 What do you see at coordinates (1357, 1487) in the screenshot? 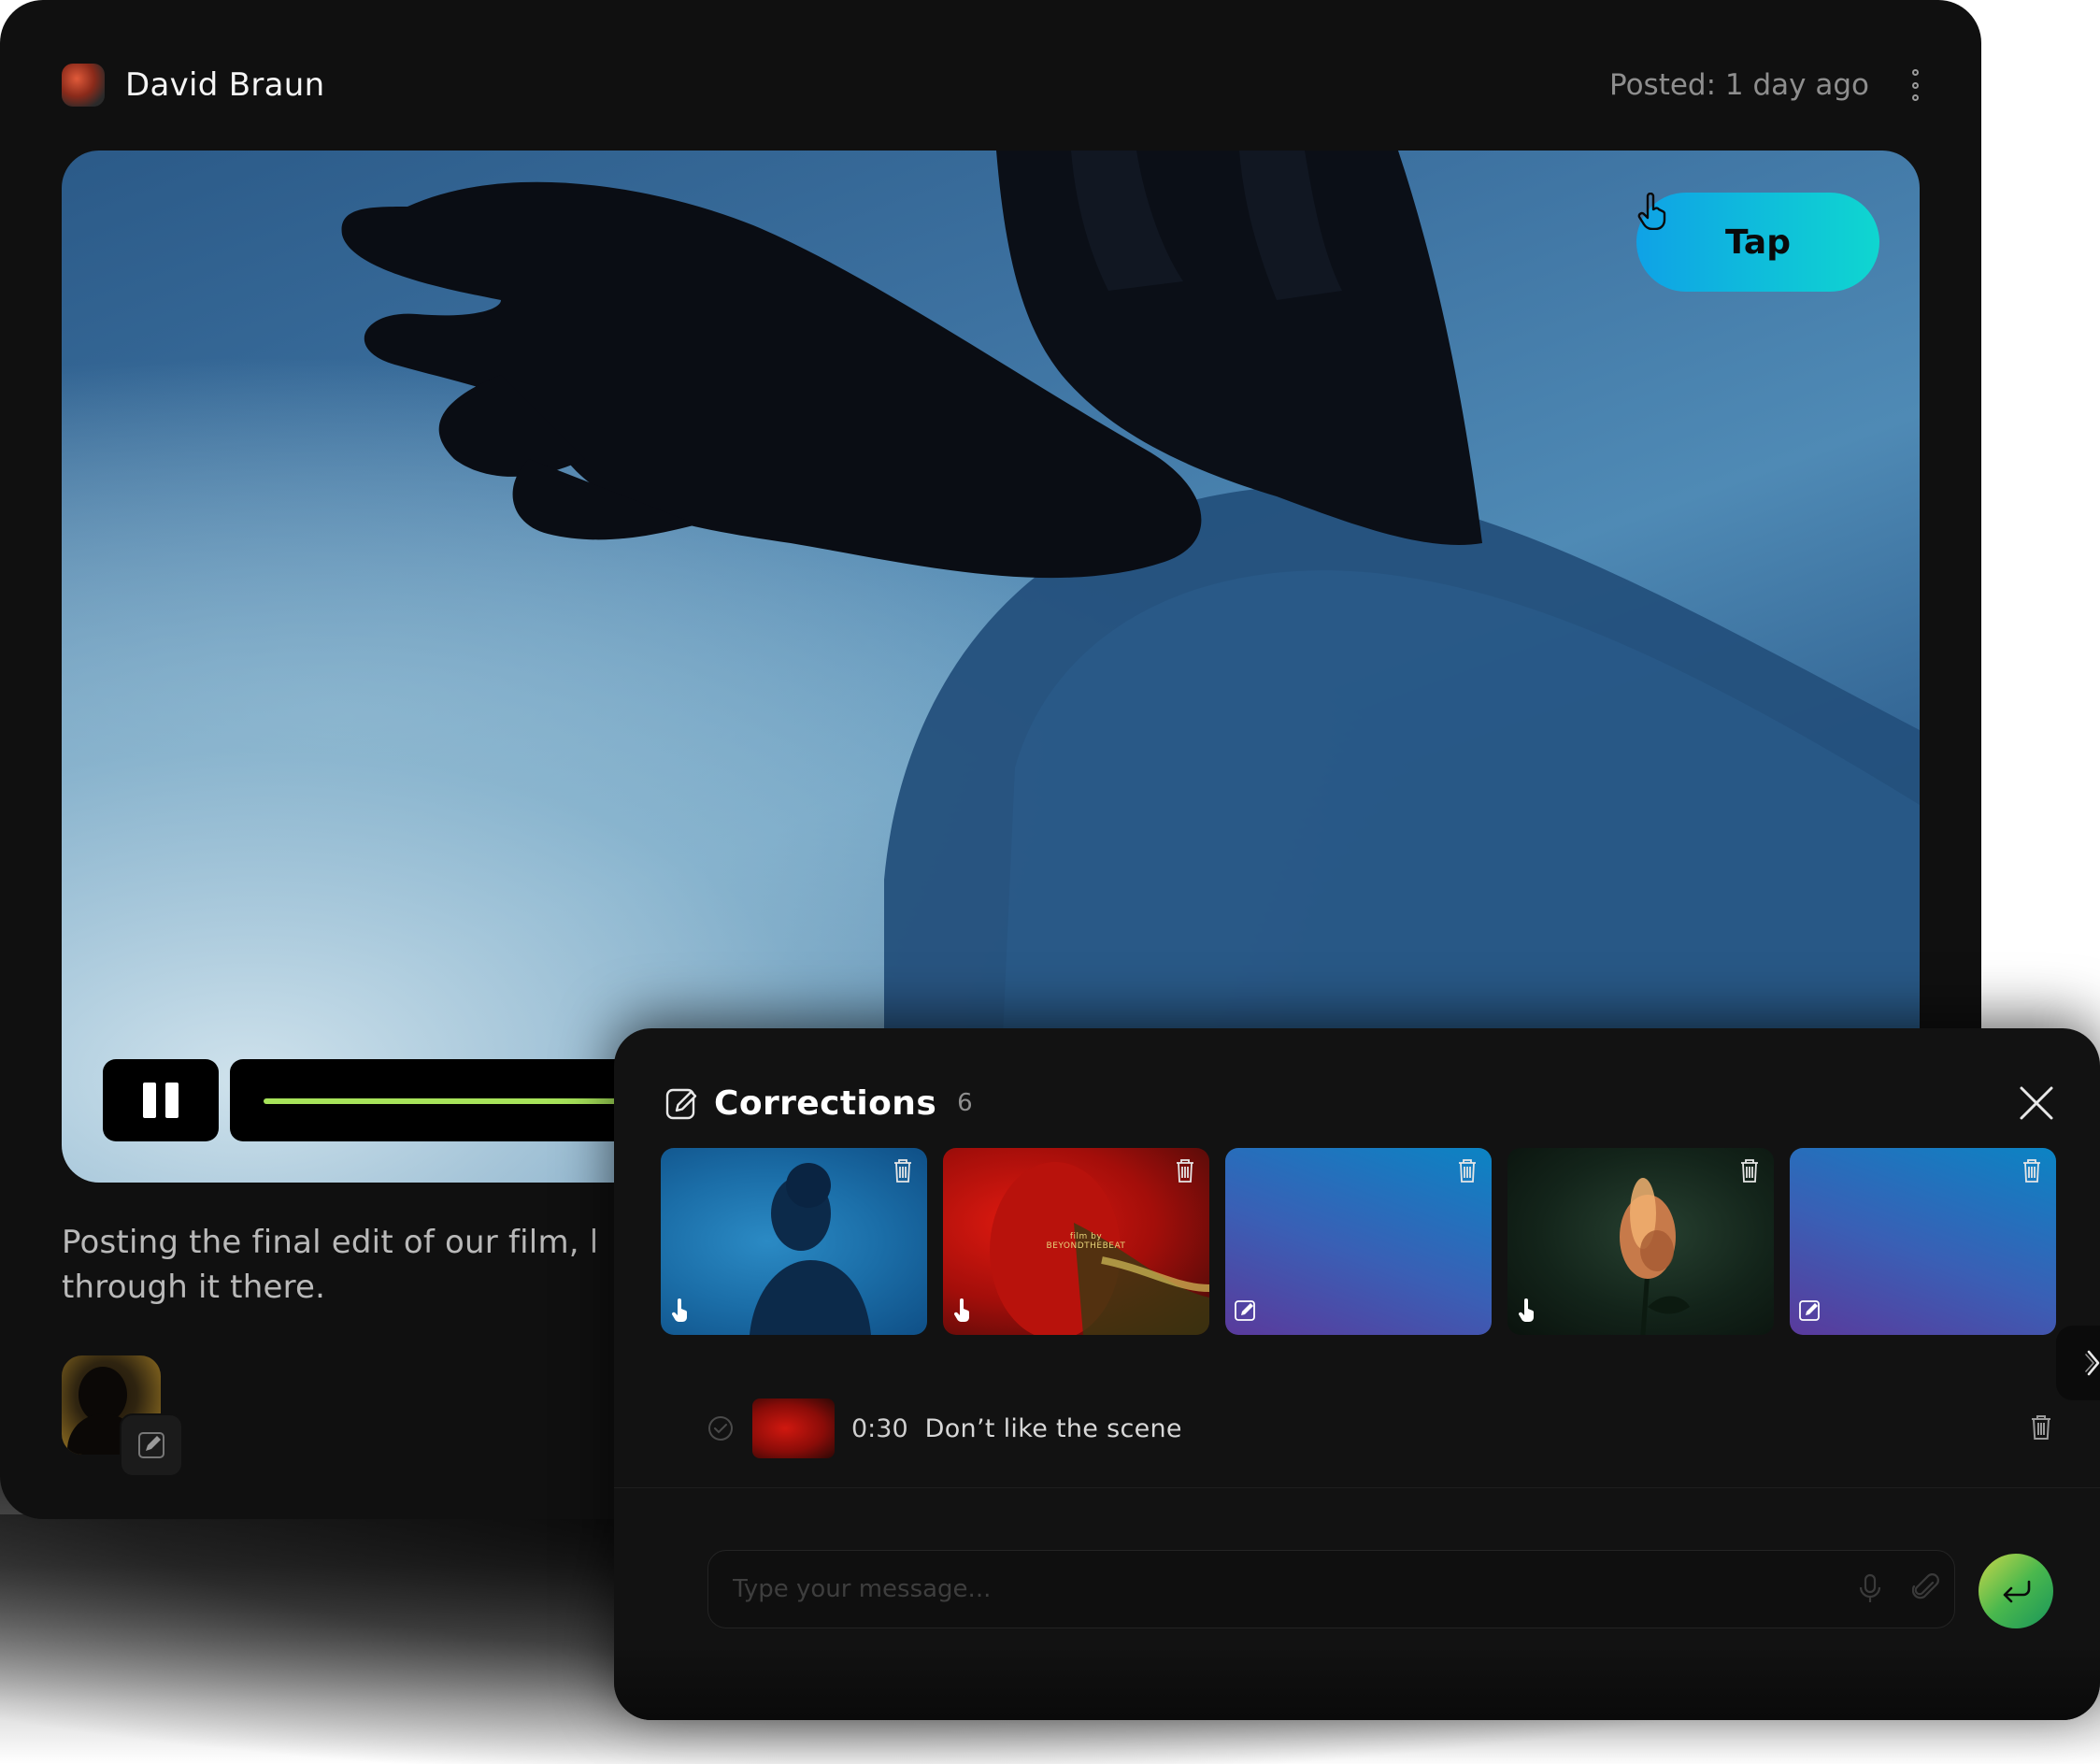
I see `divider` at bounding box center [1357, 1487].